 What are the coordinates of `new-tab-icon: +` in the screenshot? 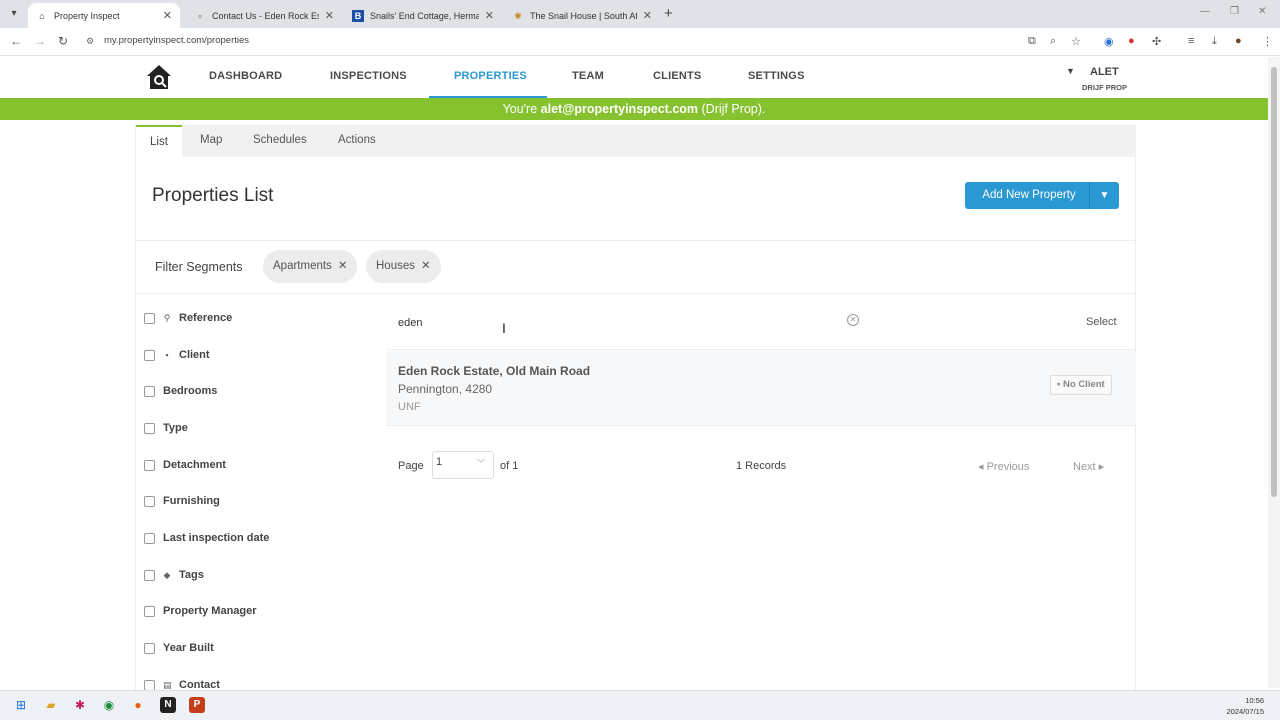 It's located at (668, 13).